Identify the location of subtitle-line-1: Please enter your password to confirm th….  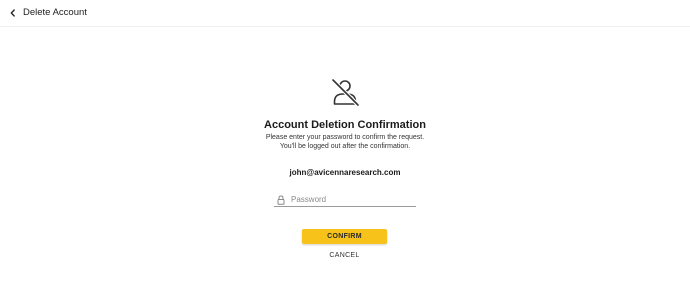
(345, 137).